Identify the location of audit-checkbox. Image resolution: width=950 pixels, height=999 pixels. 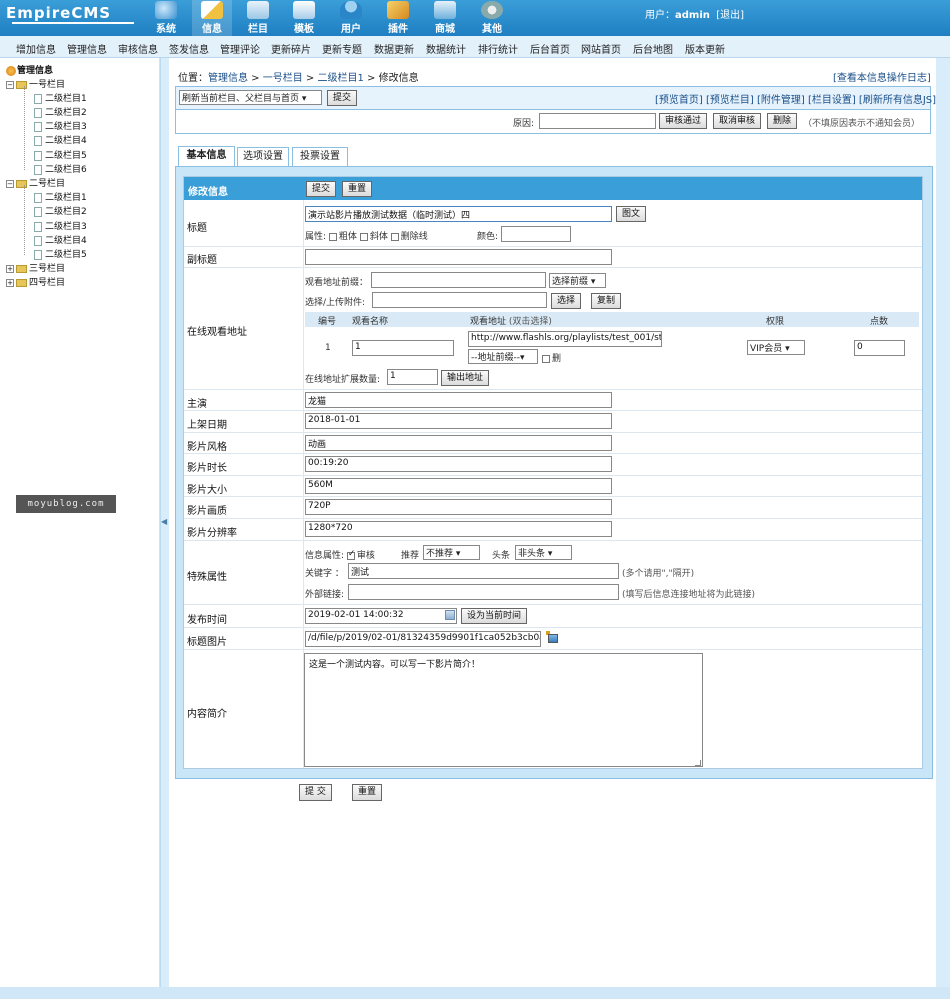
(350, 554).